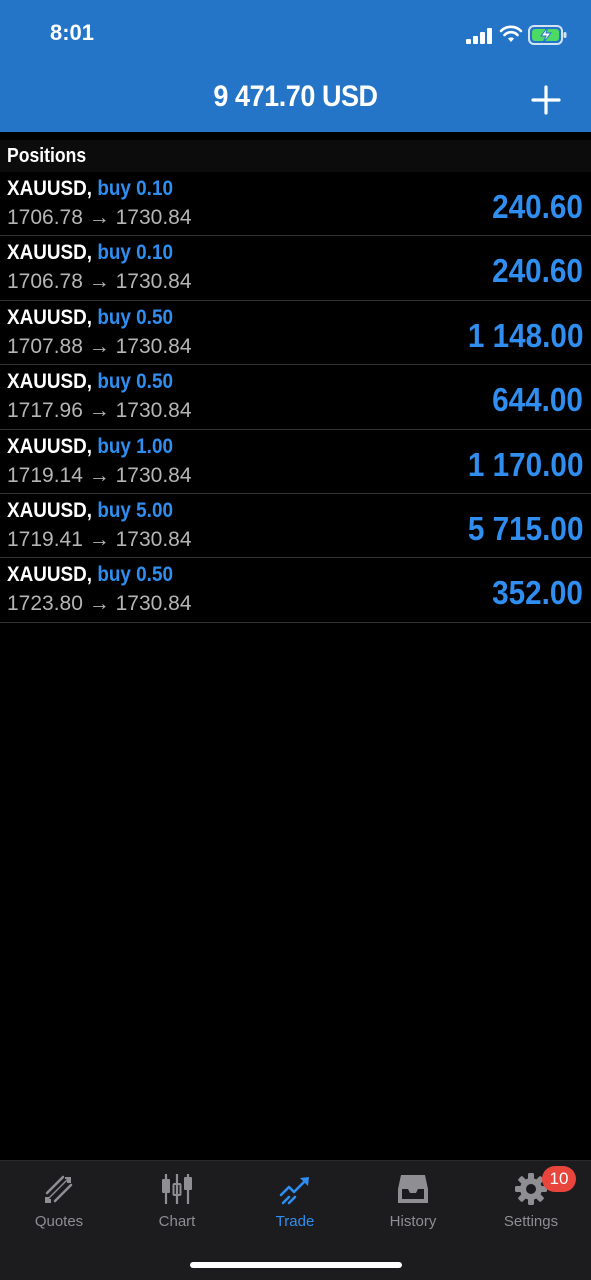  I want to click on position-side: buy 5.00, so click(135, 510).